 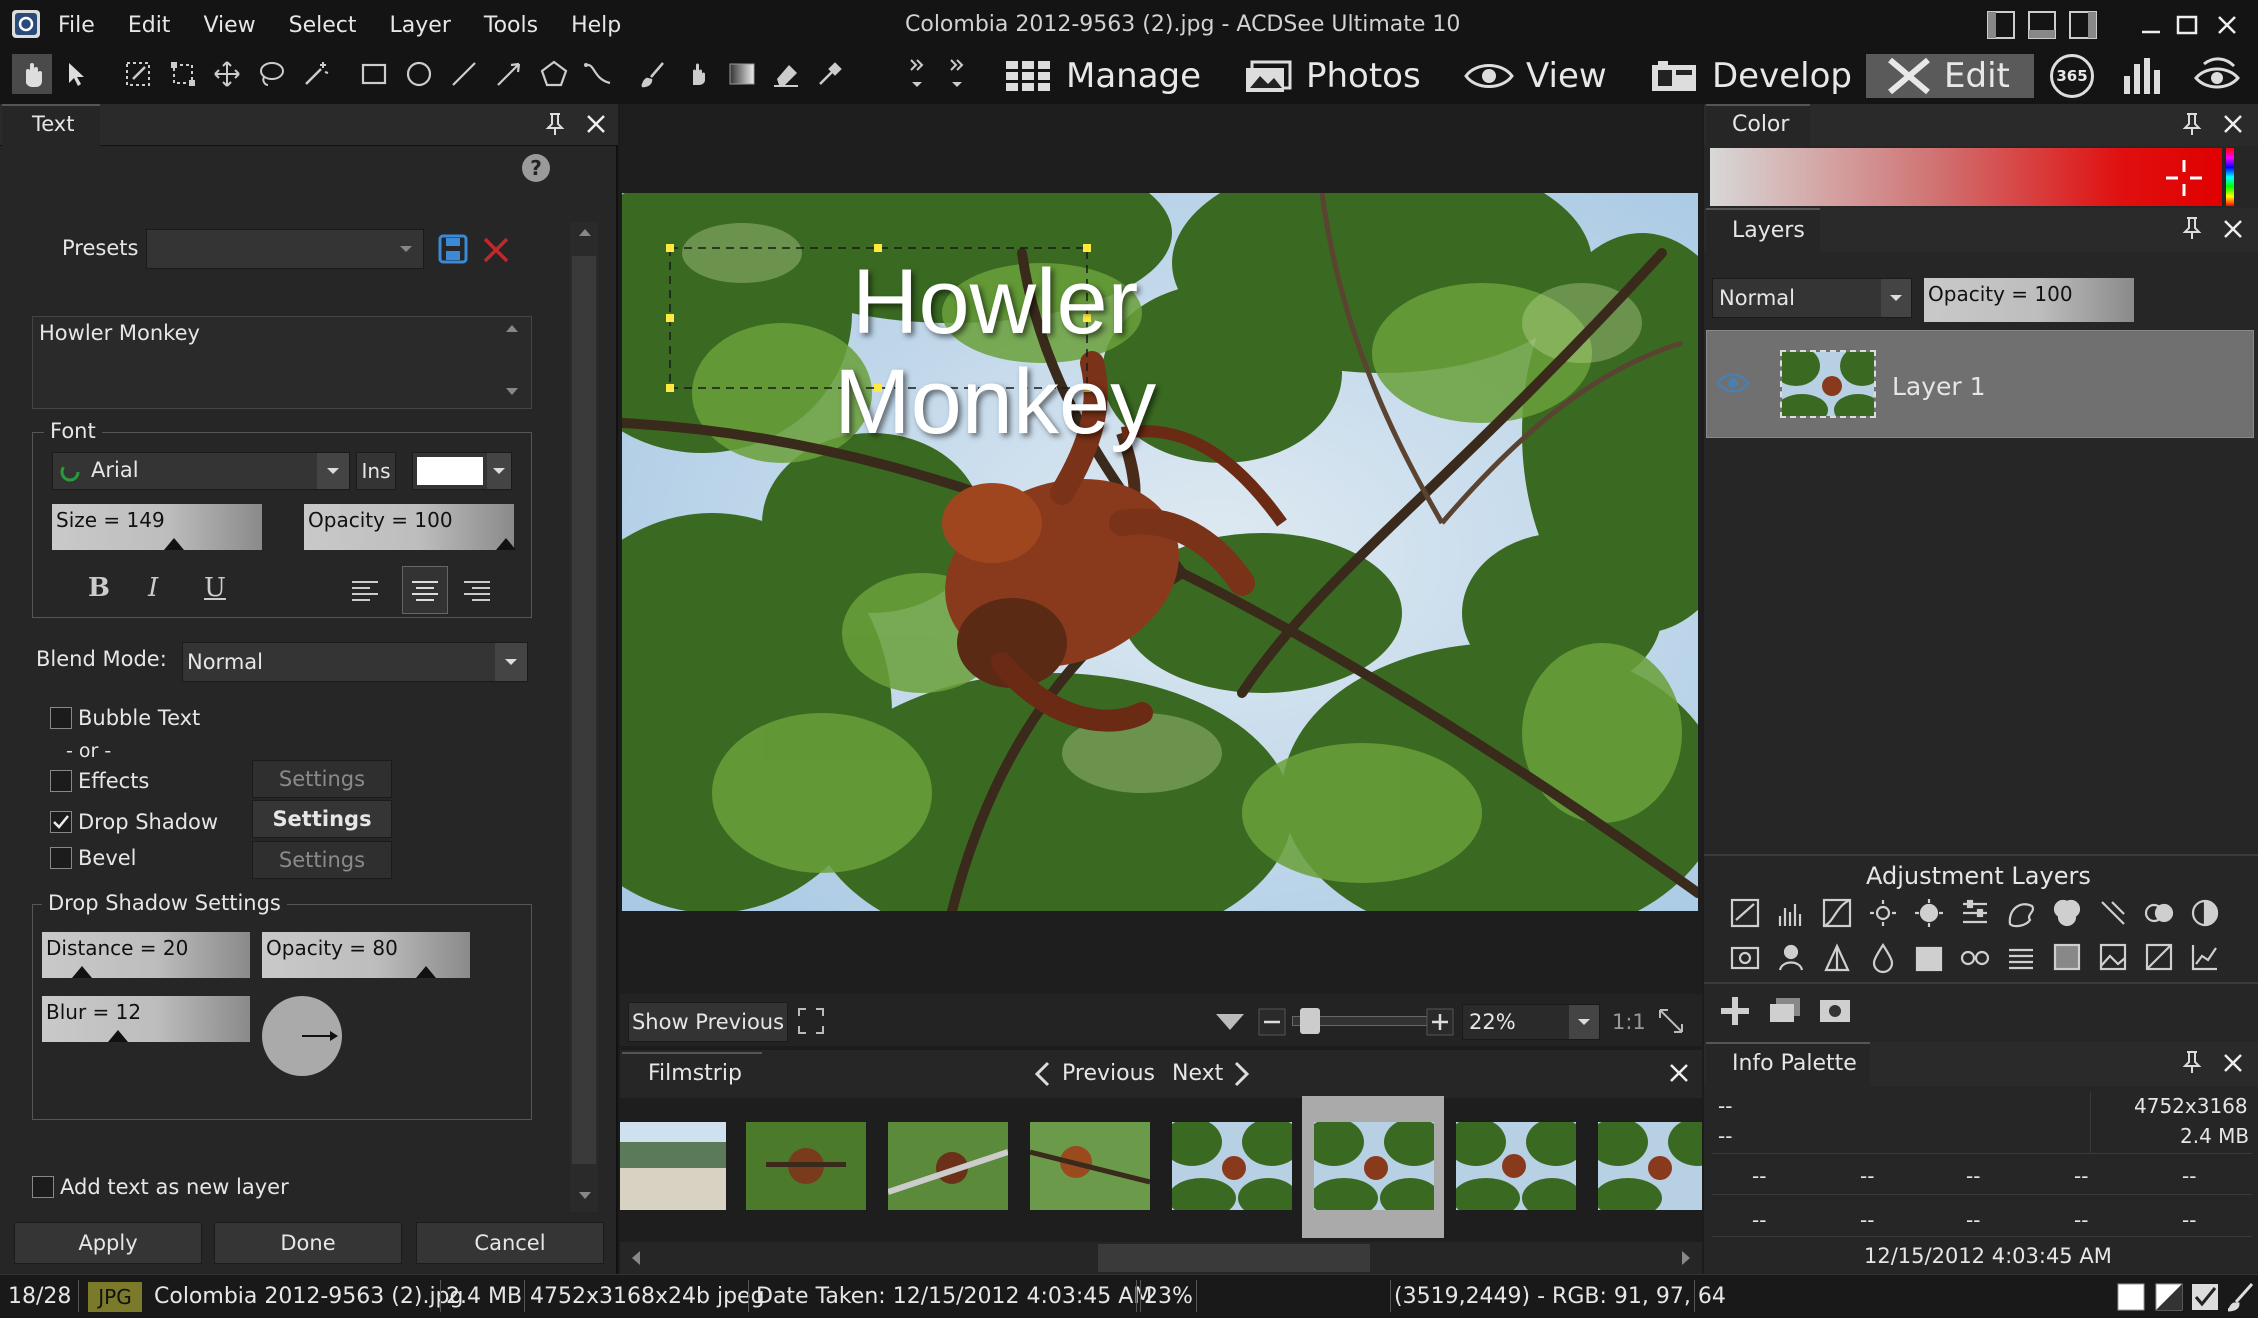 I want to click on color-pin-icon, so click(x=2192, y=124).